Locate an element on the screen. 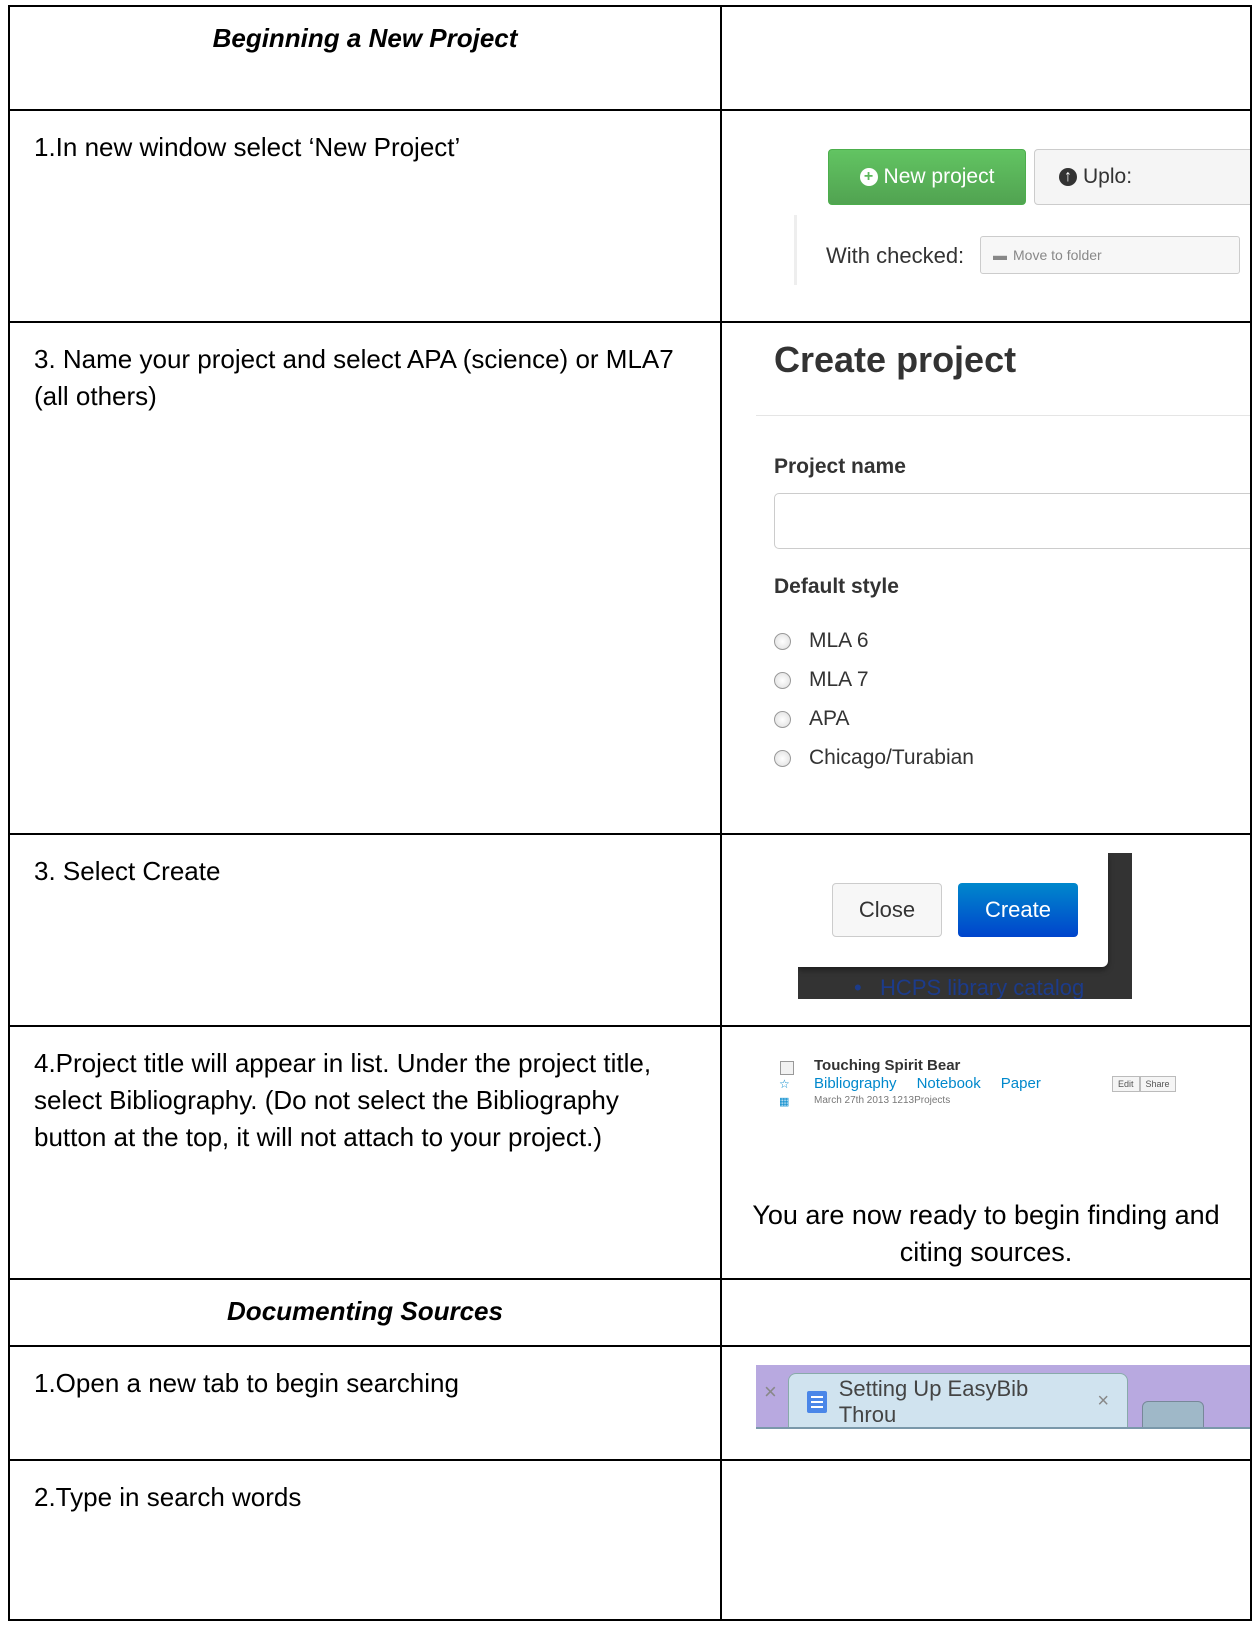 Image resolution: width=1255 pixels, height=1633 pixels. move-to-folder-button: ▬ Move to folder is located at coordinates (1110, 255).